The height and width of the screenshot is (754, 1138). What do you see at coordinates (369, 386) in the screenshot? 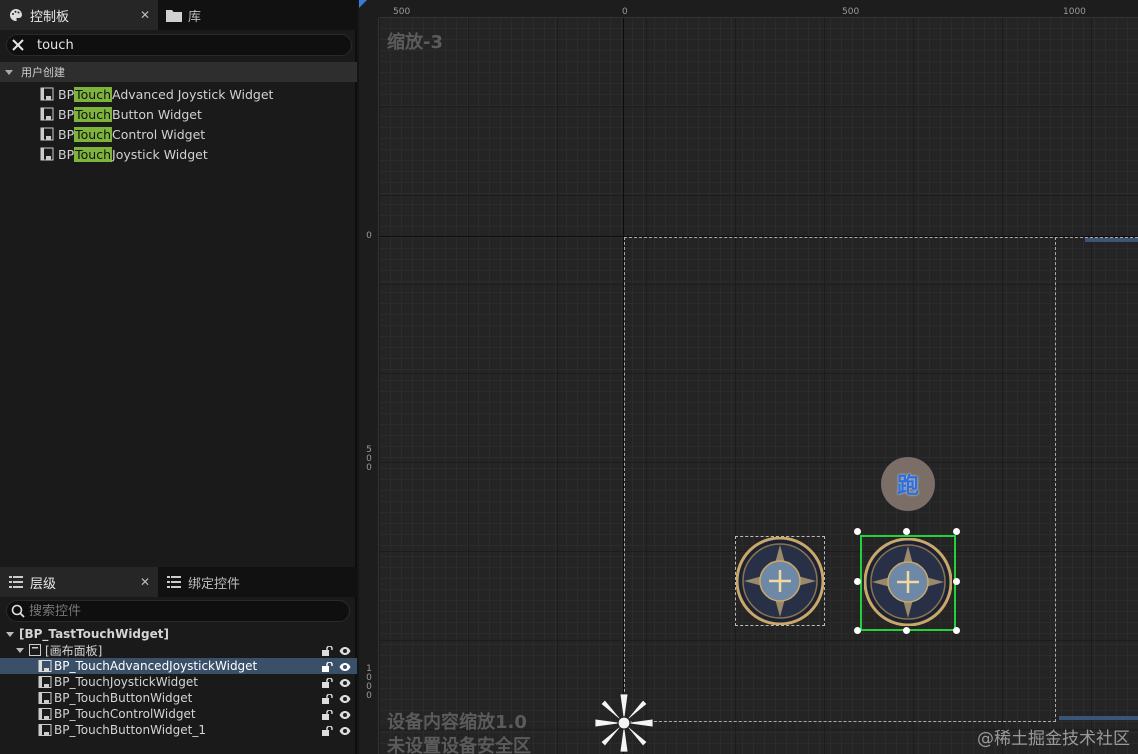
I see `ruler-left: 0 5 0 0 1 0 0 0` at bounding box center [369, 386].